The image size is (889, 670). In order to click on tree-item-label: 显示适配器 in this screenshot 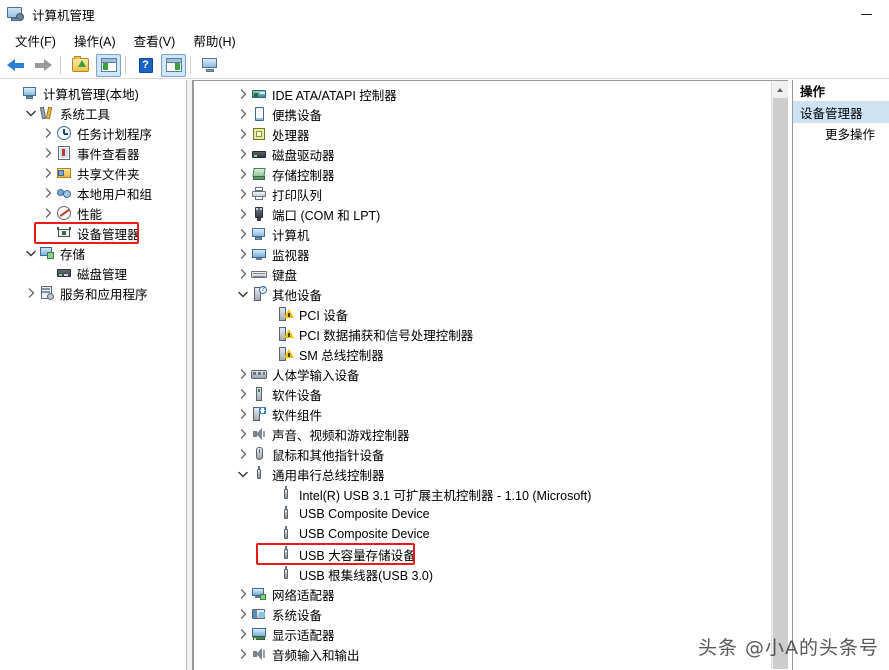, I will do `click(303, 635)`.